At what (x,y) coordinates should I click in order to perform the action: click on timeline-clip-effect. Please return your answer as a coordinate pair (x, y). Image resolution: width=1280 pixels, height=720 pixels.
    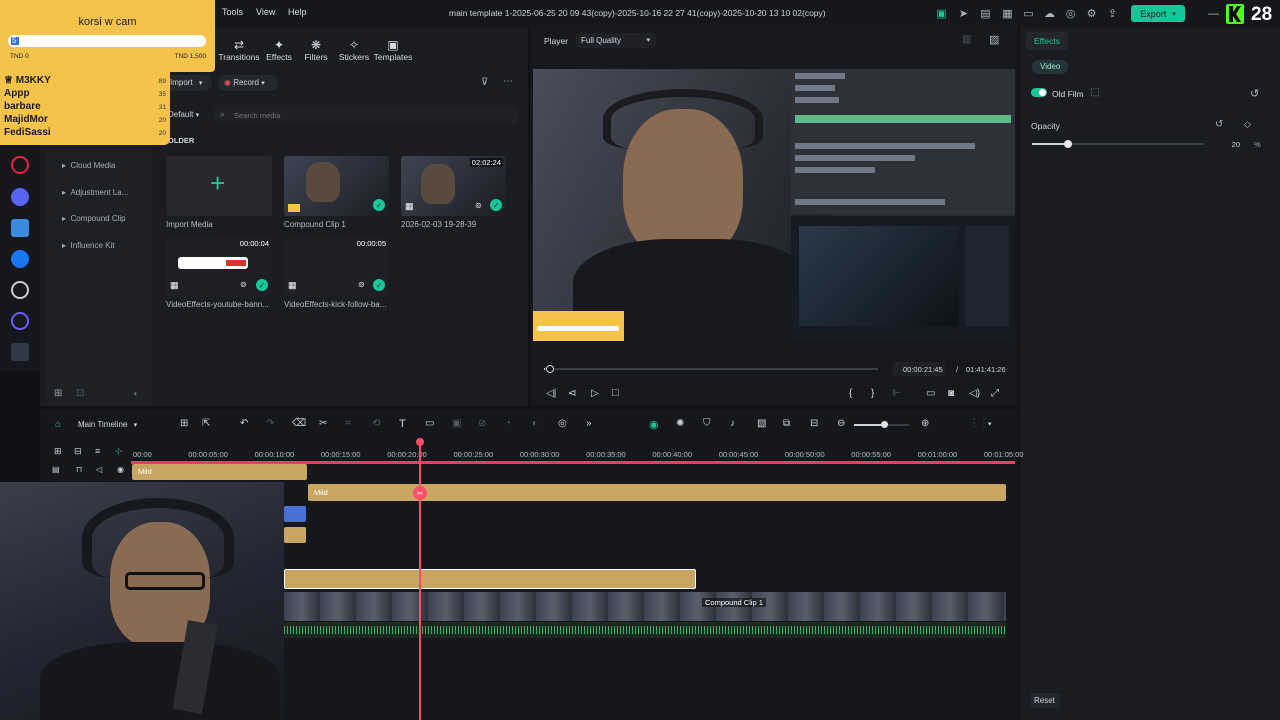
    Looking at the image, I should click on (295, 514).